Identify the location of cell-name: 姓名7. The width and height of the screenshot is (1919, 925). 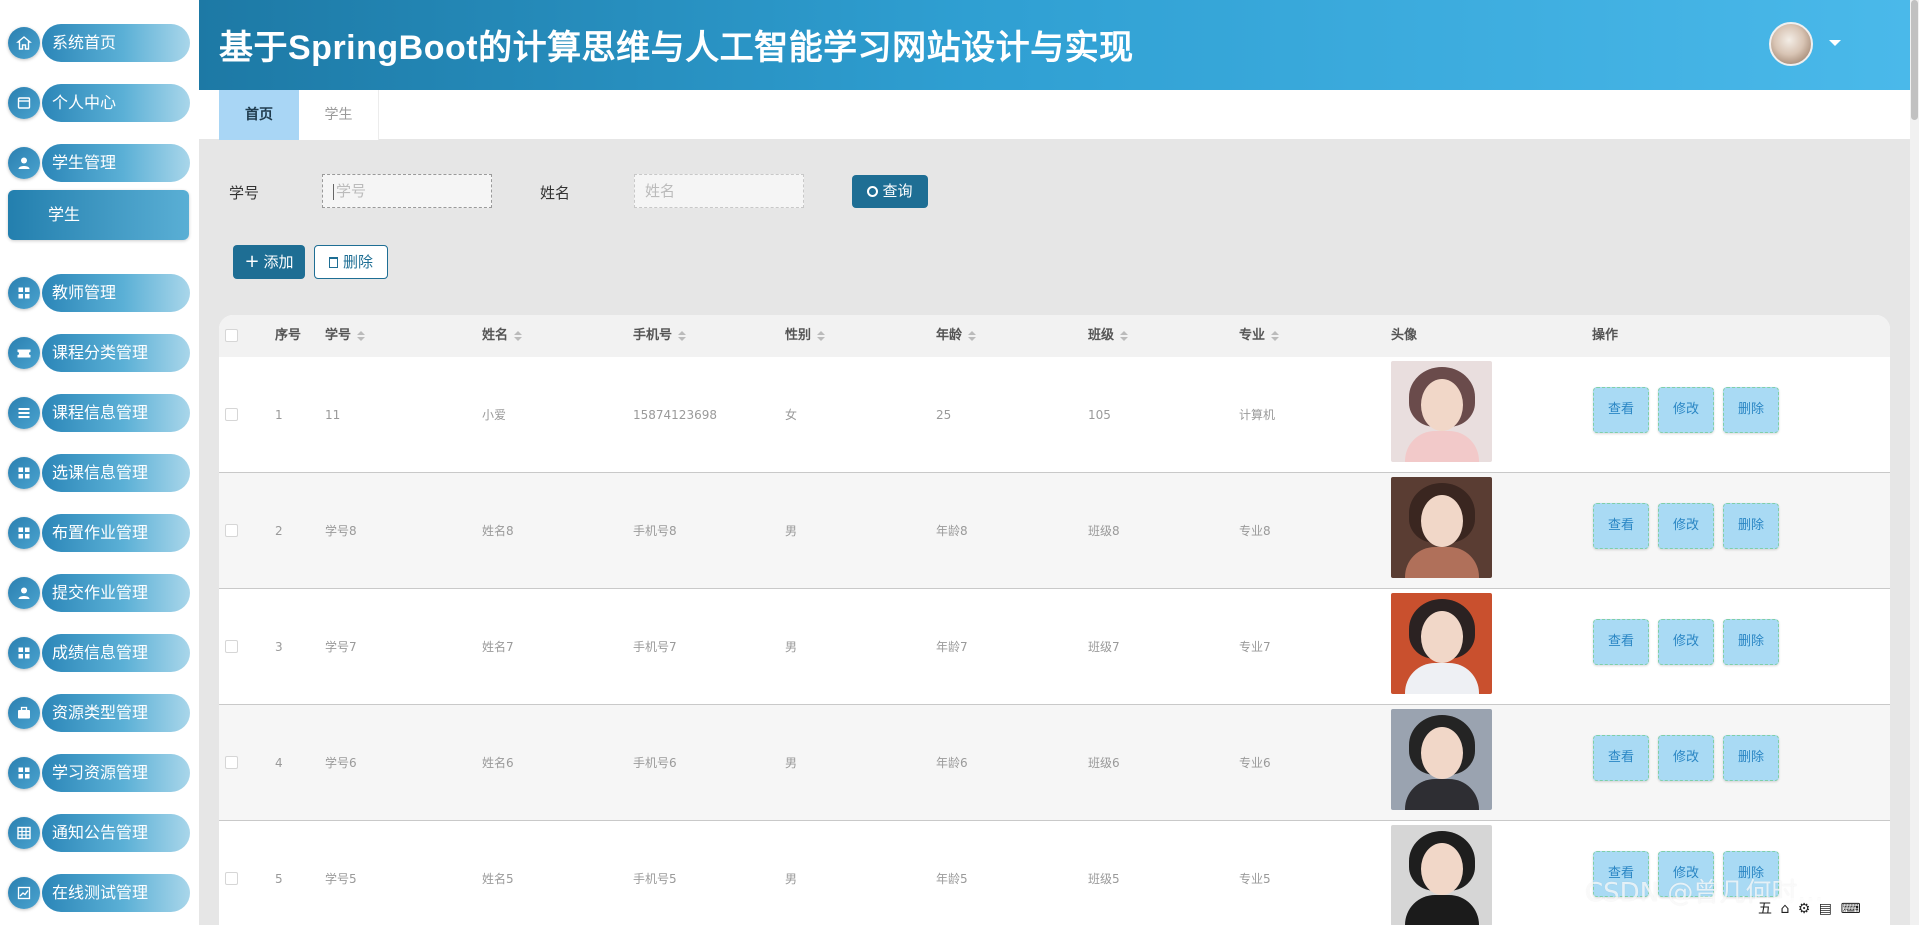
(498, 647).